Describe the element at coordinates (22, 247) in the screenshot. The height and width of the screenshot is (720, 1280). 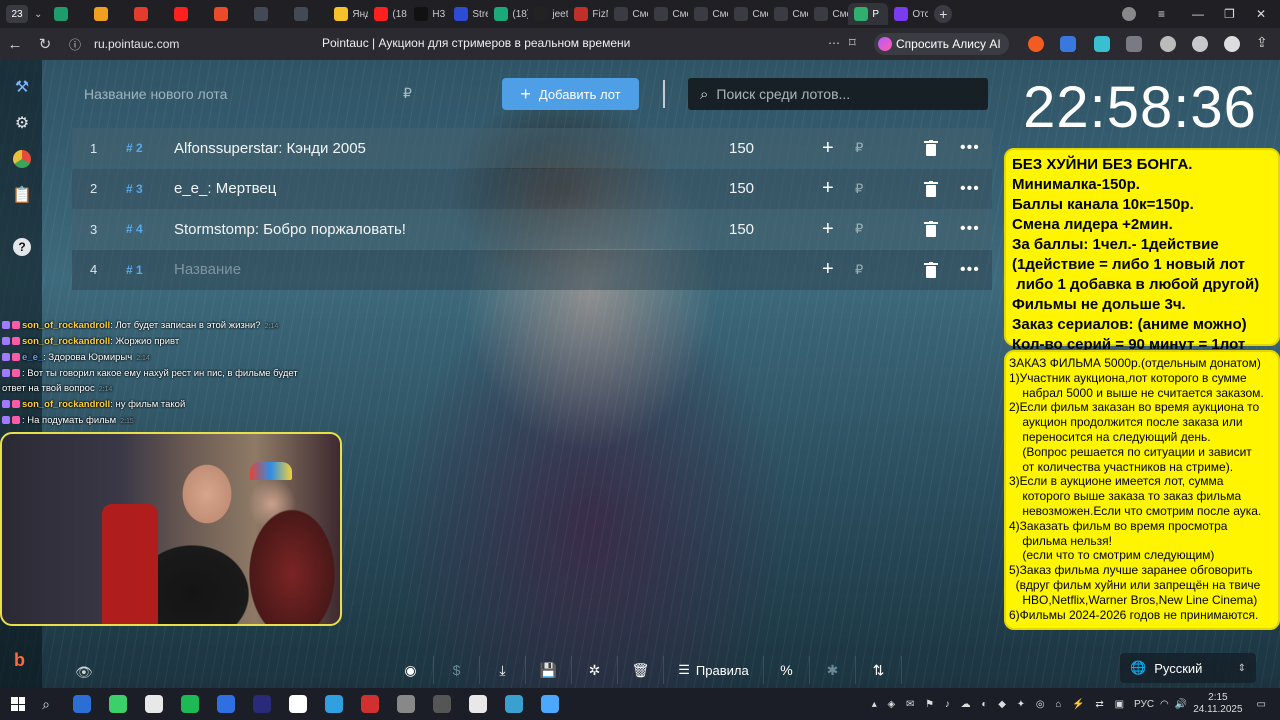
I see `help-icon: ?` at that location.